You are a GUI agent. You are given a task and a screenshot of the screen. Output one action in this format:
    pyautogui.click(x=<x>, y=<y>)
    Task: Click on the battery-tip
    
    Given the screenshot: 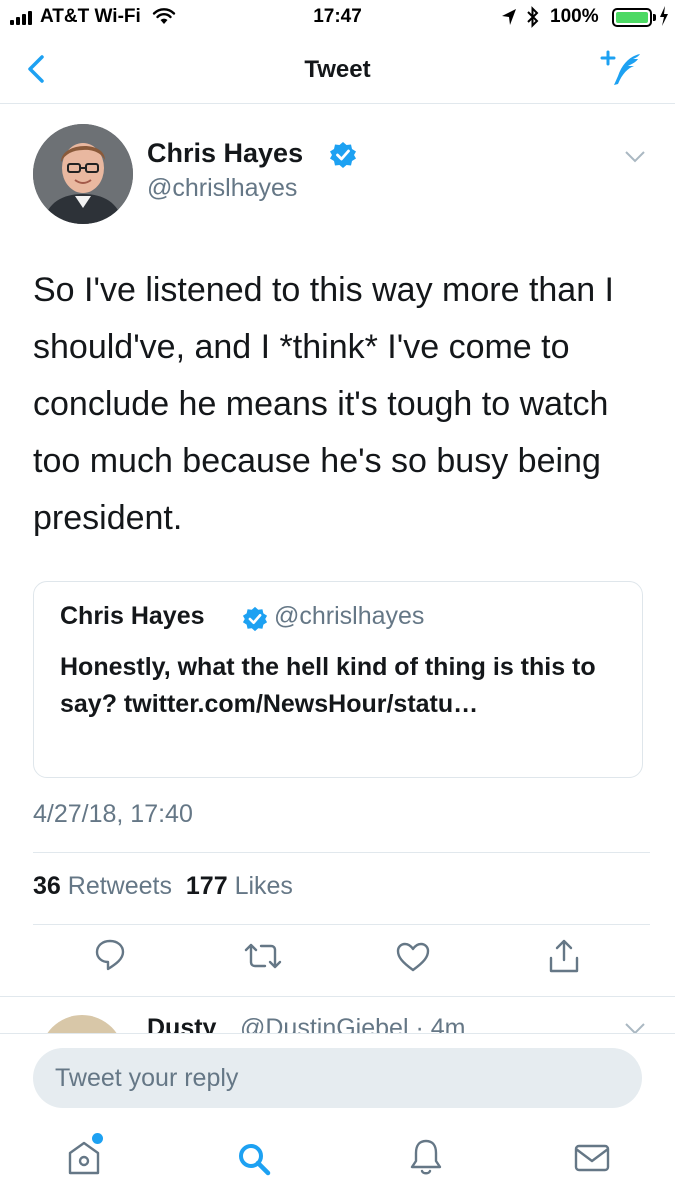 What is the action you would take?
    pyautogui.click(x=654, y=17)
    